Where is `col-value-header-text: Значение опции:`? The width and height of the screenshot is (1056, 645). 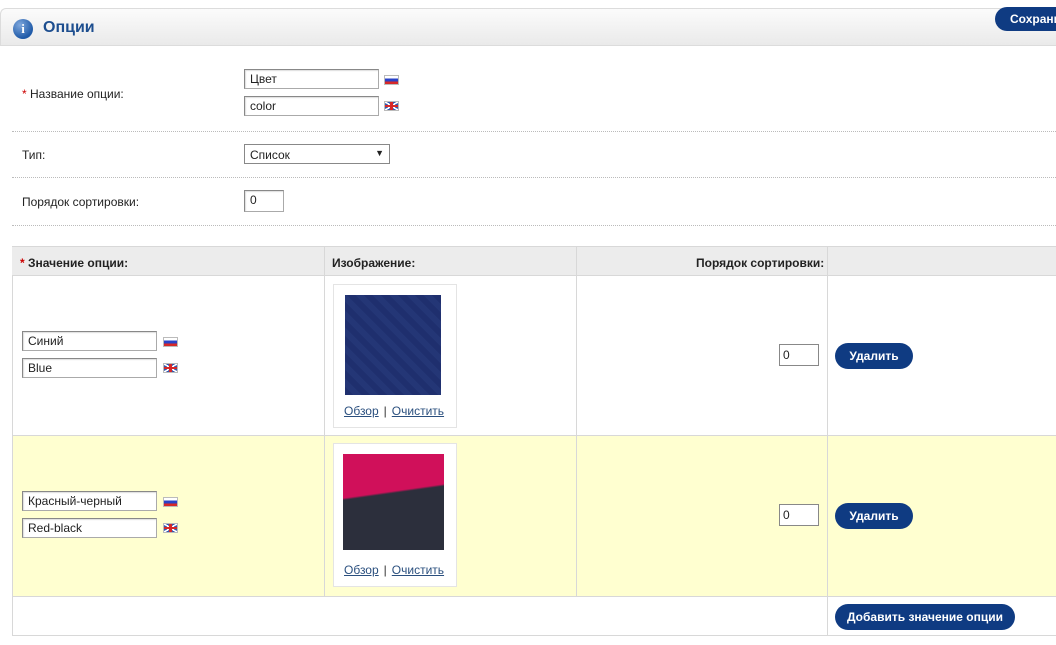 col-value-header-text: Значение опции: is located at coordinates (78, 263).